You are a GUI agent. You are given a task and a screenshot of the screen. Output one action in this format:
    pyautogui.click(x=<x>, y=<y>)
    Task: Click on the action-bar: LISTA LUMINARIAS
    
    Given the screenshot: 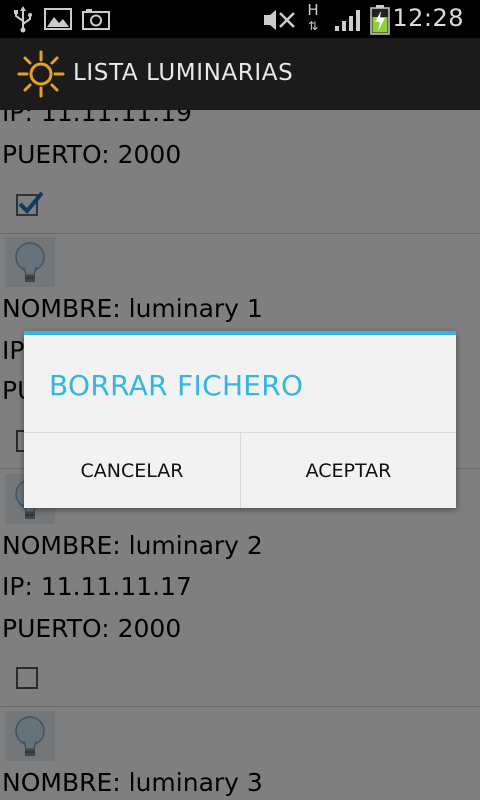 What is the action you would take?
    pyautogui.click(x=240, y=74)
    